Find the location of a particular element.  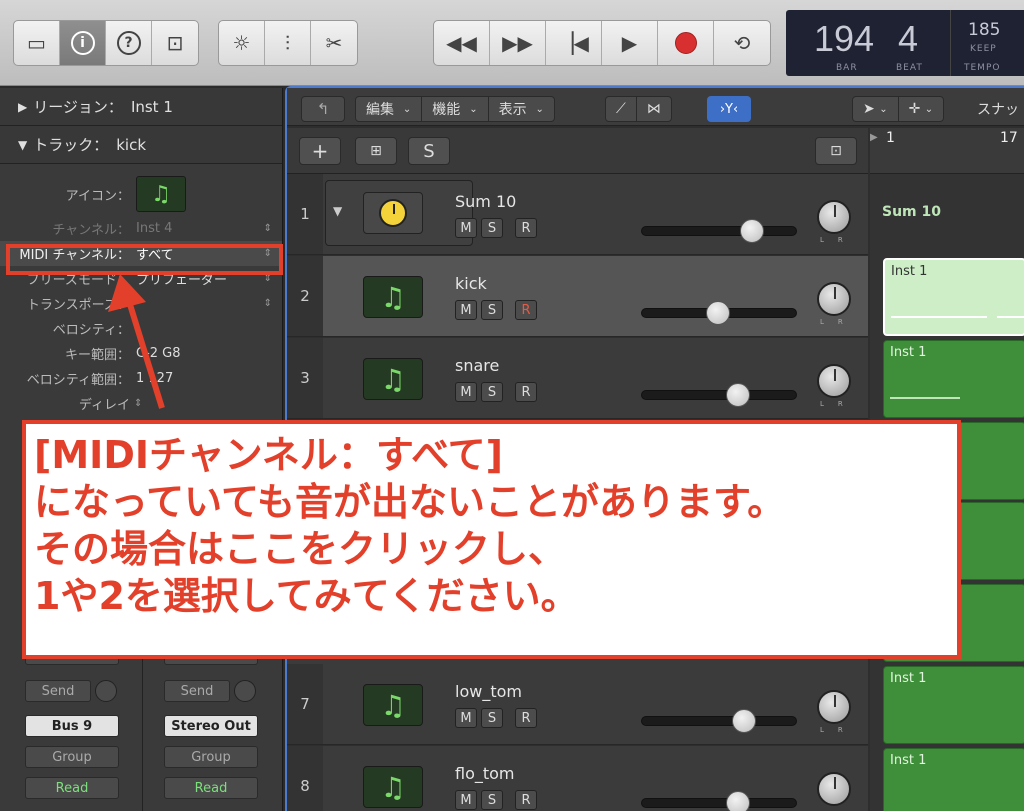

snap-label: スナッ is located at coordinates (998, 109).